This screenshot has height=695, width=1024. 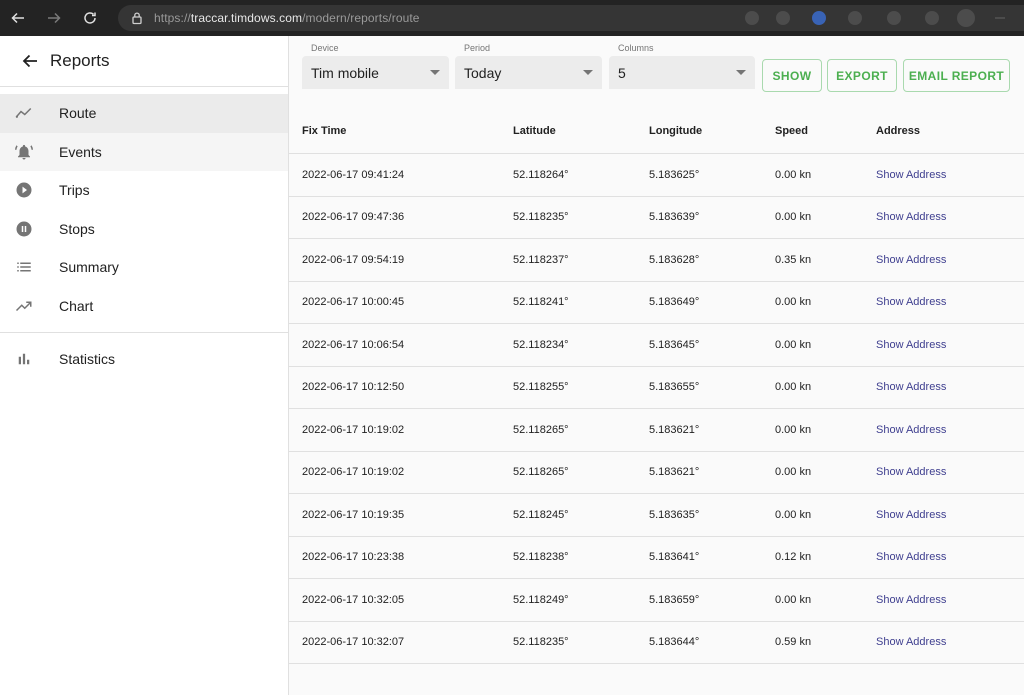 I want to click on period-value: Today, so click(x=483, y=72).